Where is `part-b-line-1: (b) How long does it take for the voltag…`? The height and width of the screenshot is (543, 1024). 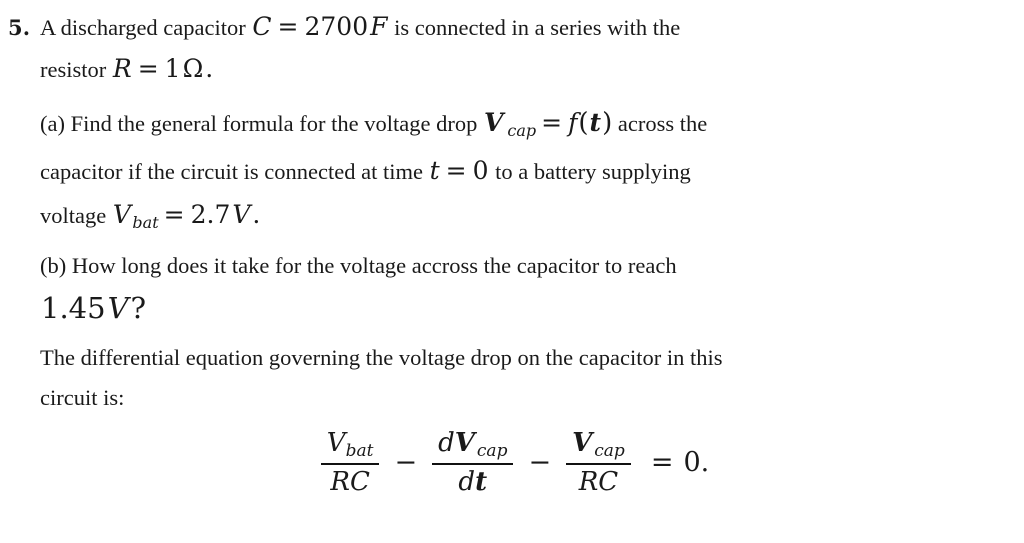 part-b-line-1: (b) How long does it take for the voltag… is located at coordinates (358, 265).